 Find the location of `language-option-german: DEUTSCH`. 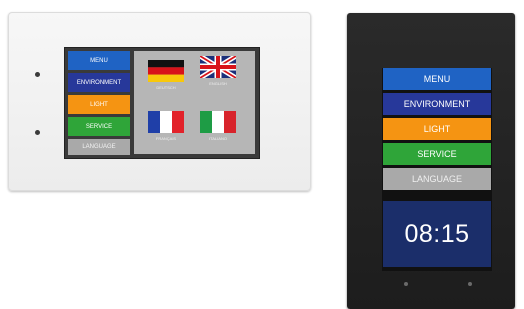

language-option-german: DEUTSCH is located at coordinates (166, 75).